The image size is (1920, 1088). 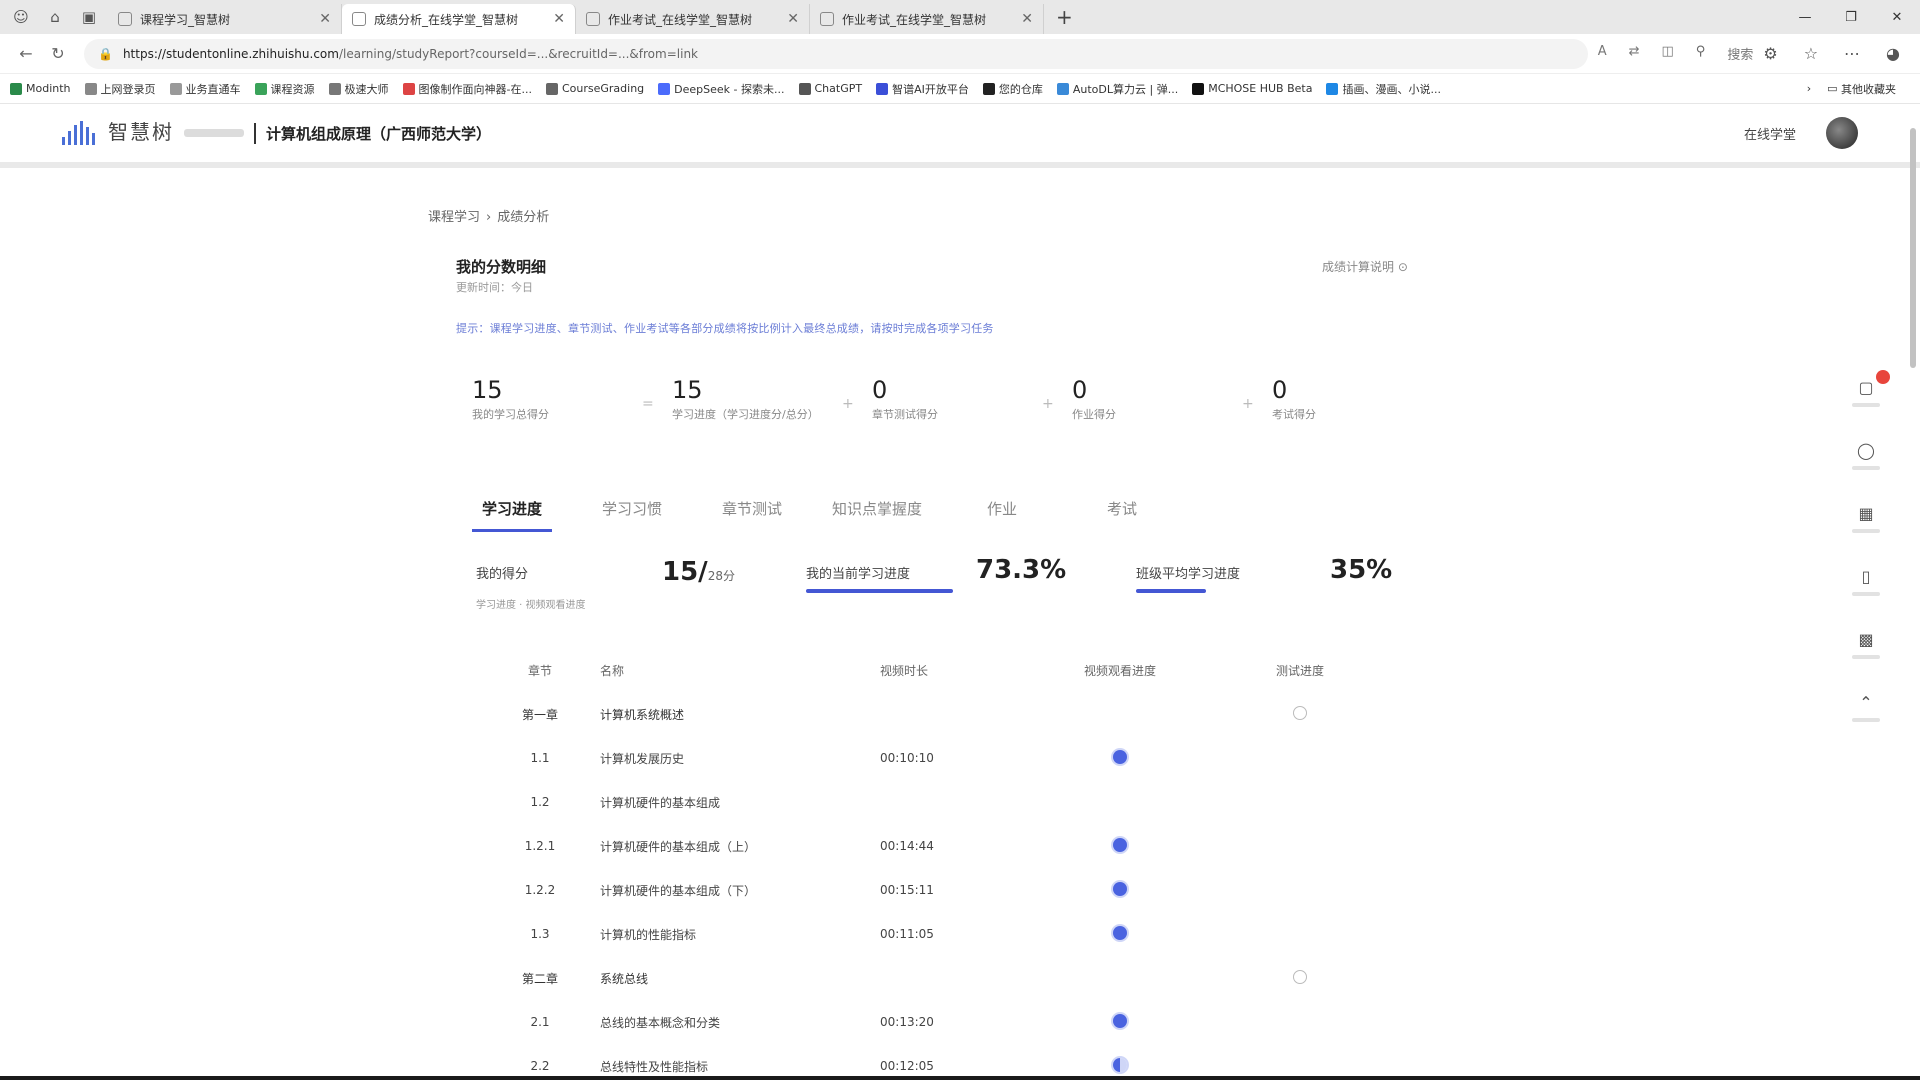 I want to click on workspaces-icon: ⌂, so click(x=55, y=17).